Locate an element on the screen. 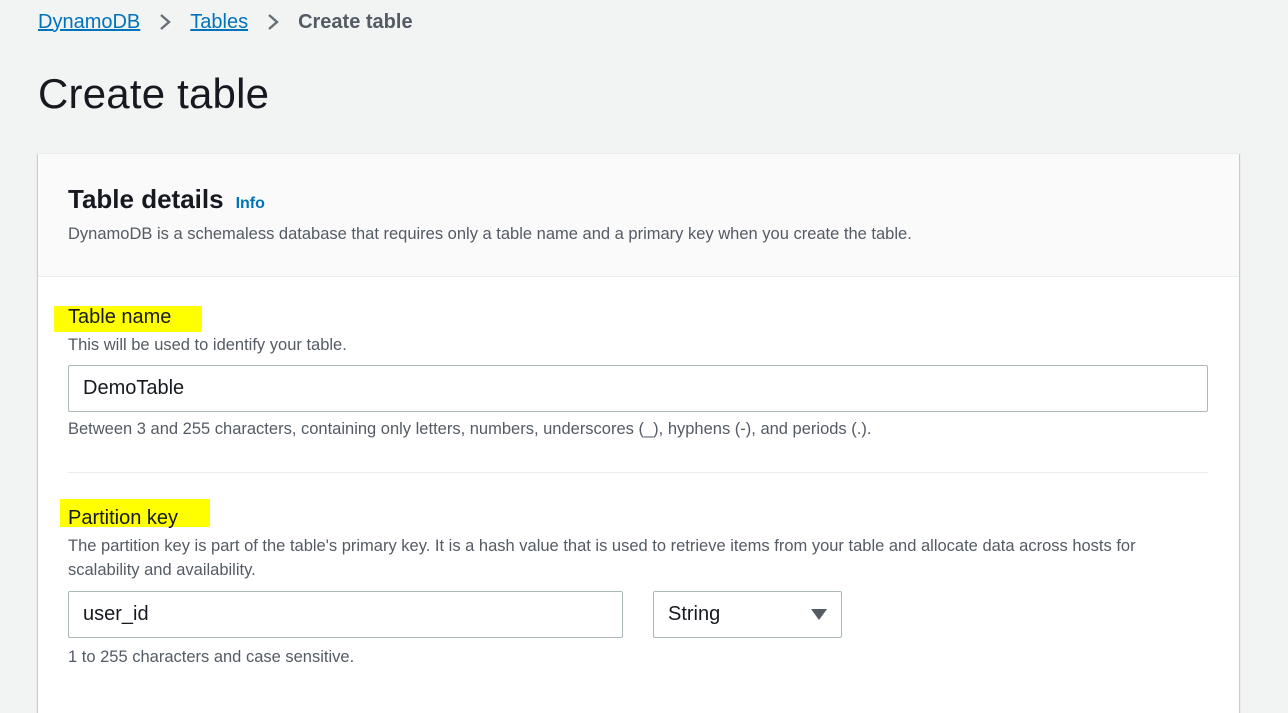  divider is located at coordinates (638, 472).